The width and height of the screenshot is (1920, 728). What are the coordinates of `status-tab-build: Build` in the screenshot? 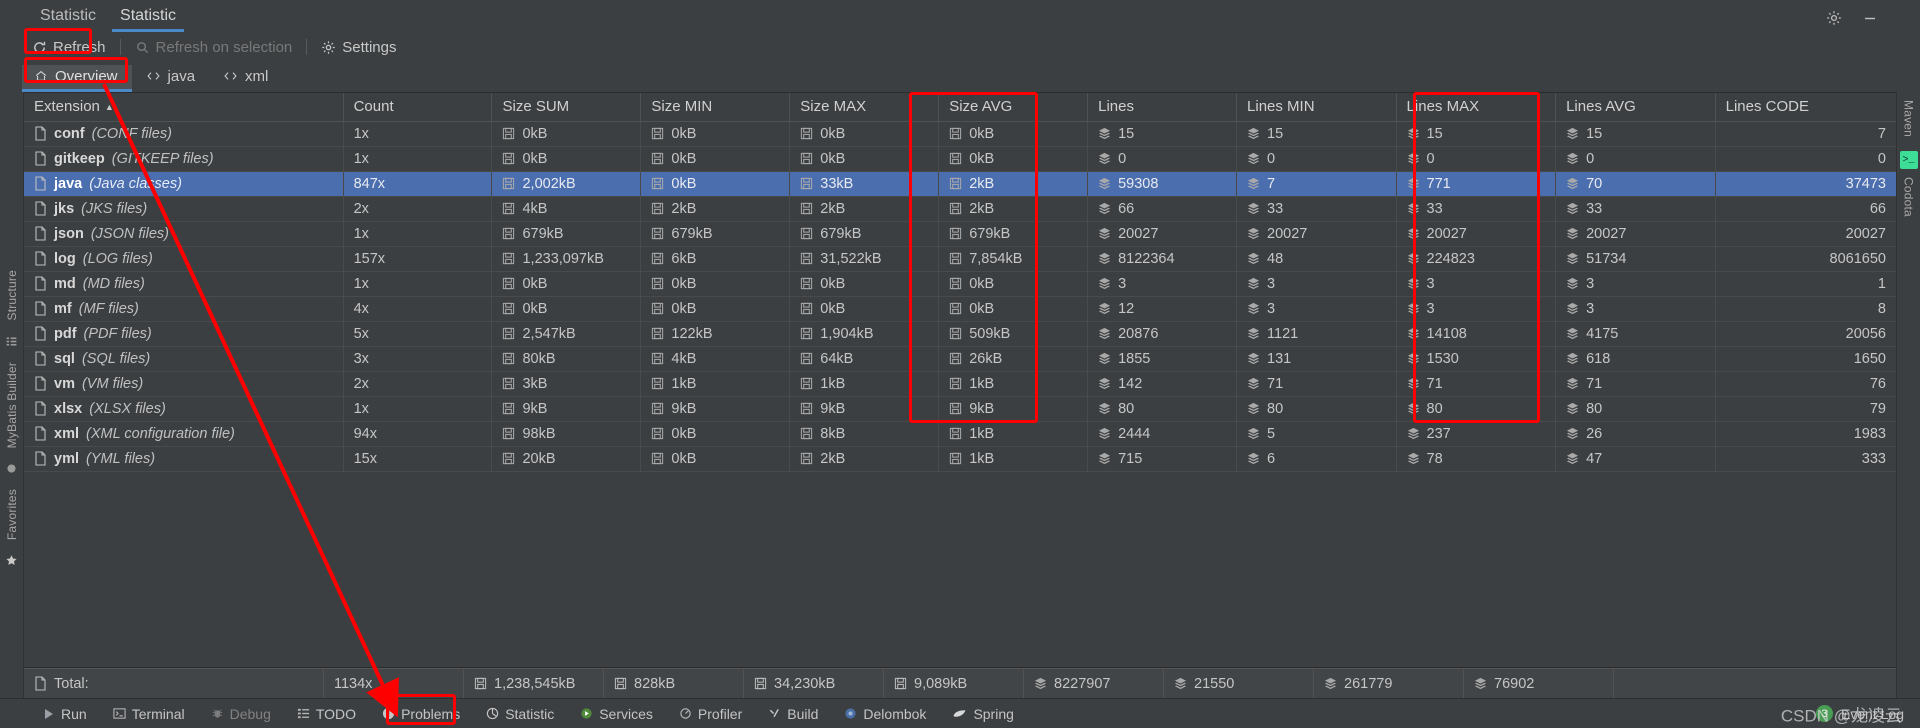 It's located at (793, 714).